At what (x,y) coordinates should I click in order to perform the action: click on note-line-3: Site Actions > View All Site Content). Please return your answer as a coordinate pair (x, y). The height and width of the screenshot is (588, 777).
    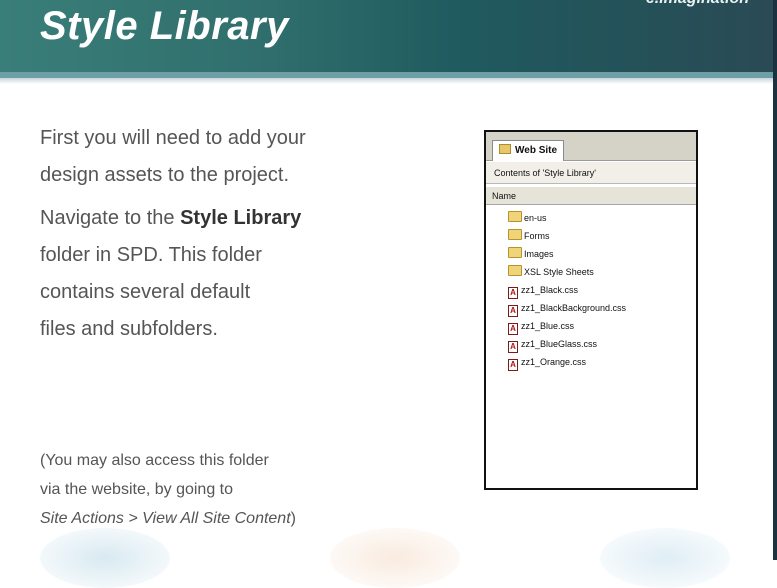
    Looking at the image, I should click on (168, 518).